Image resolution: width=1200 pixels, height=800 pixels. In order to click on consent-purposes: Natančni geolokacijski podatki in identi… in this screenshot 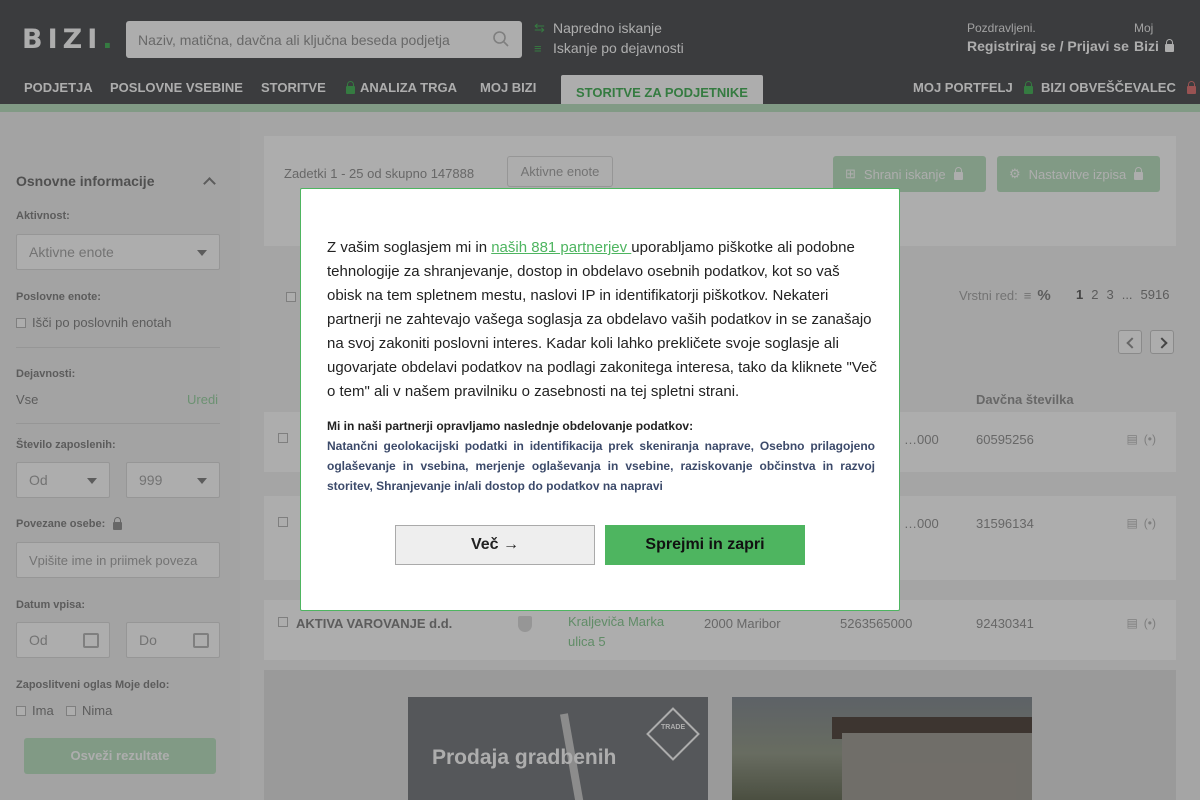, I will do `click(601, 466)`.